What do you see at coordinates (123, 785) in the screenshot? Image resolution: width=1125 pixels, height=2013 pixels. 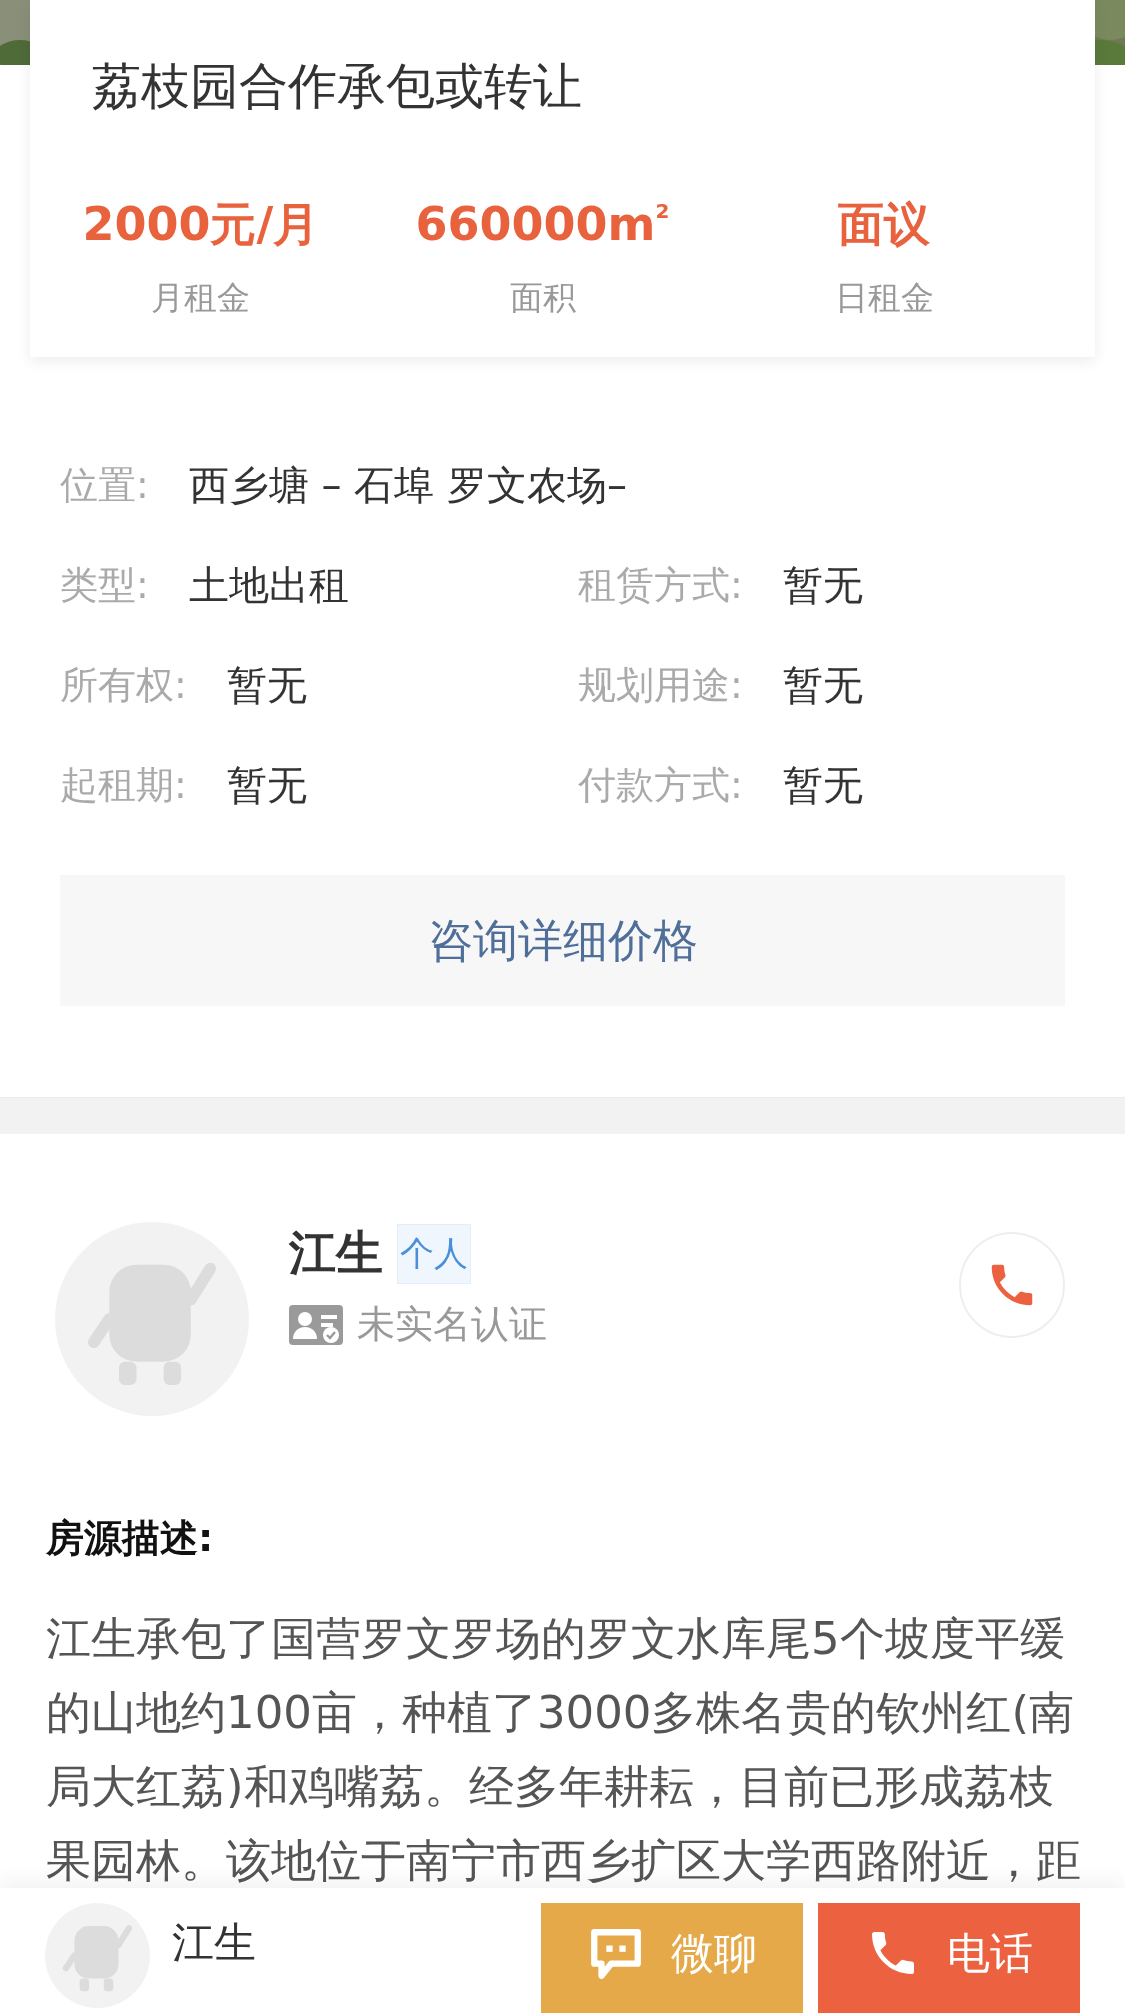 I see `field-label: 起租期:` at bounding box center [123, 785].